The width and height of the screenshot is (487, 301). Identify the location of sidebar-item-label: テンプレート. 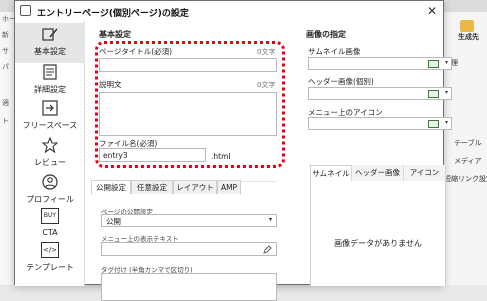
(50, 267).